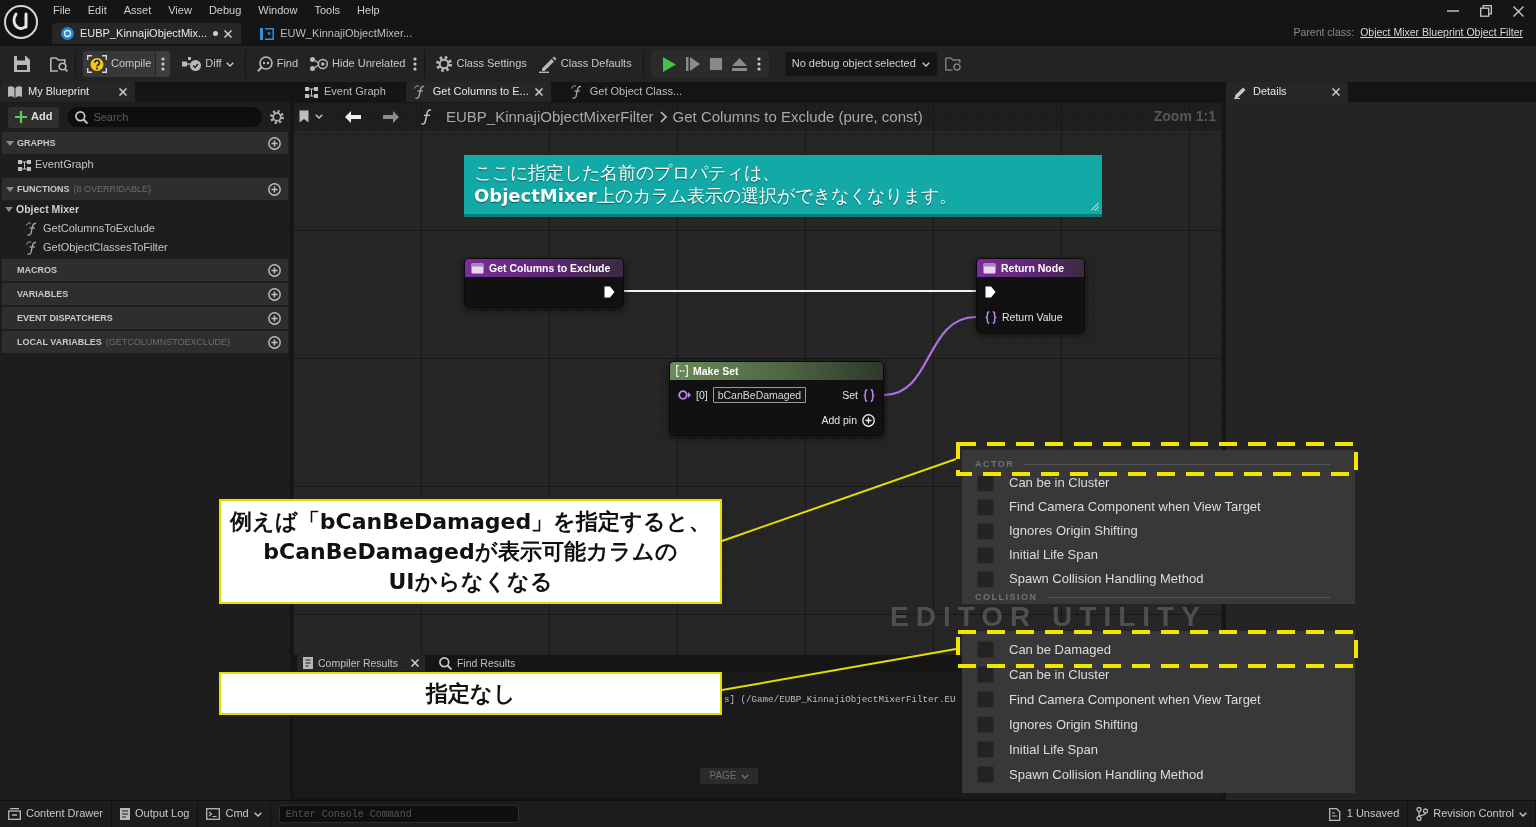 The height and width of the screenshot is (827, 1536). Describe the element at coordinates (470, 693) in the screenshot. I see `annotation-note: 指定なし` at that location.